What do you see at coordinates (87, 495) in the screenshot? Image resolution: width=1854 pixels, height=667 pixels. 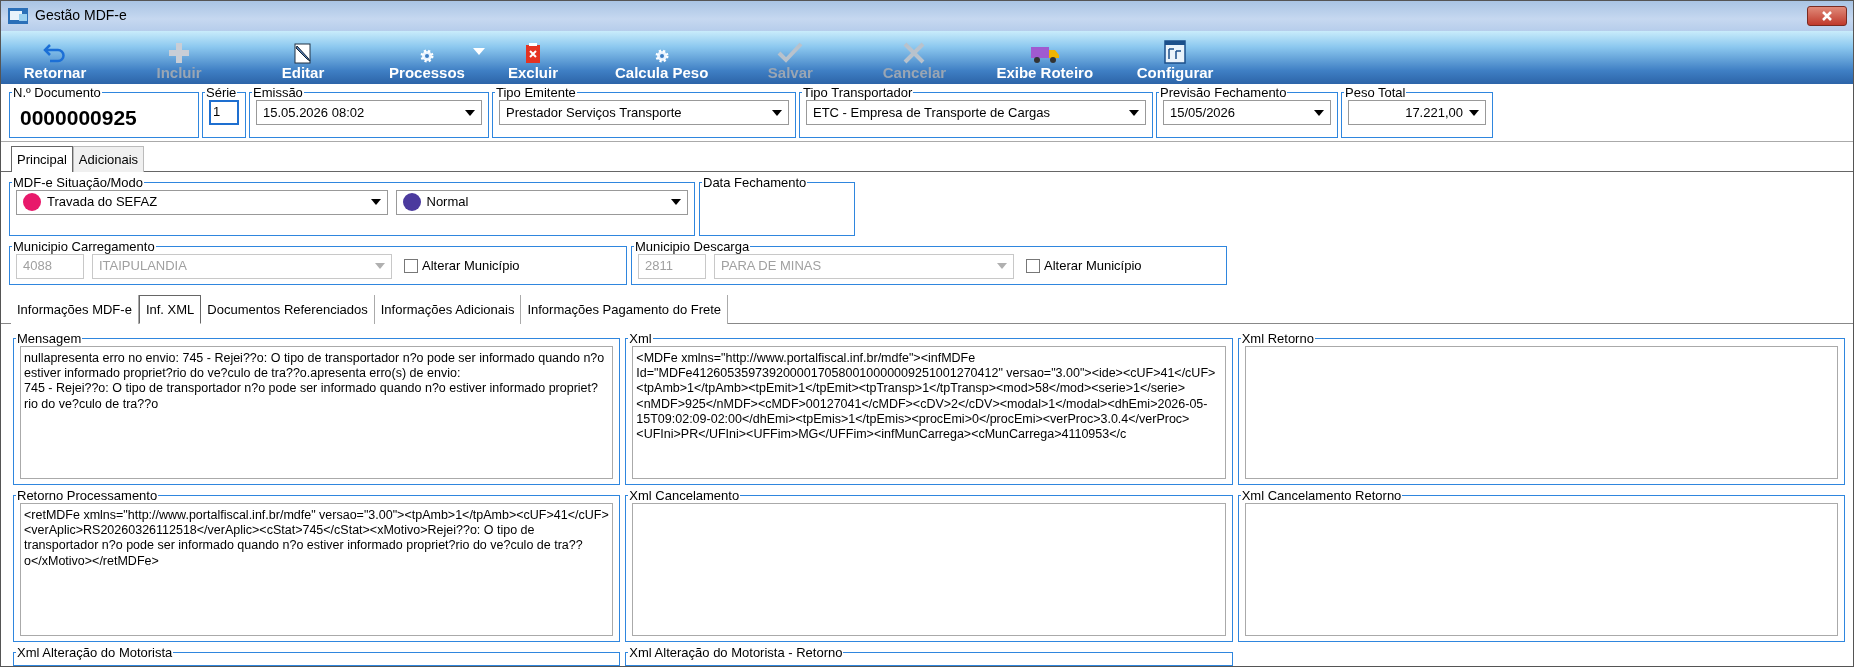 I see `group-label: Retorno Processamento` at bounding box center [87, 495].